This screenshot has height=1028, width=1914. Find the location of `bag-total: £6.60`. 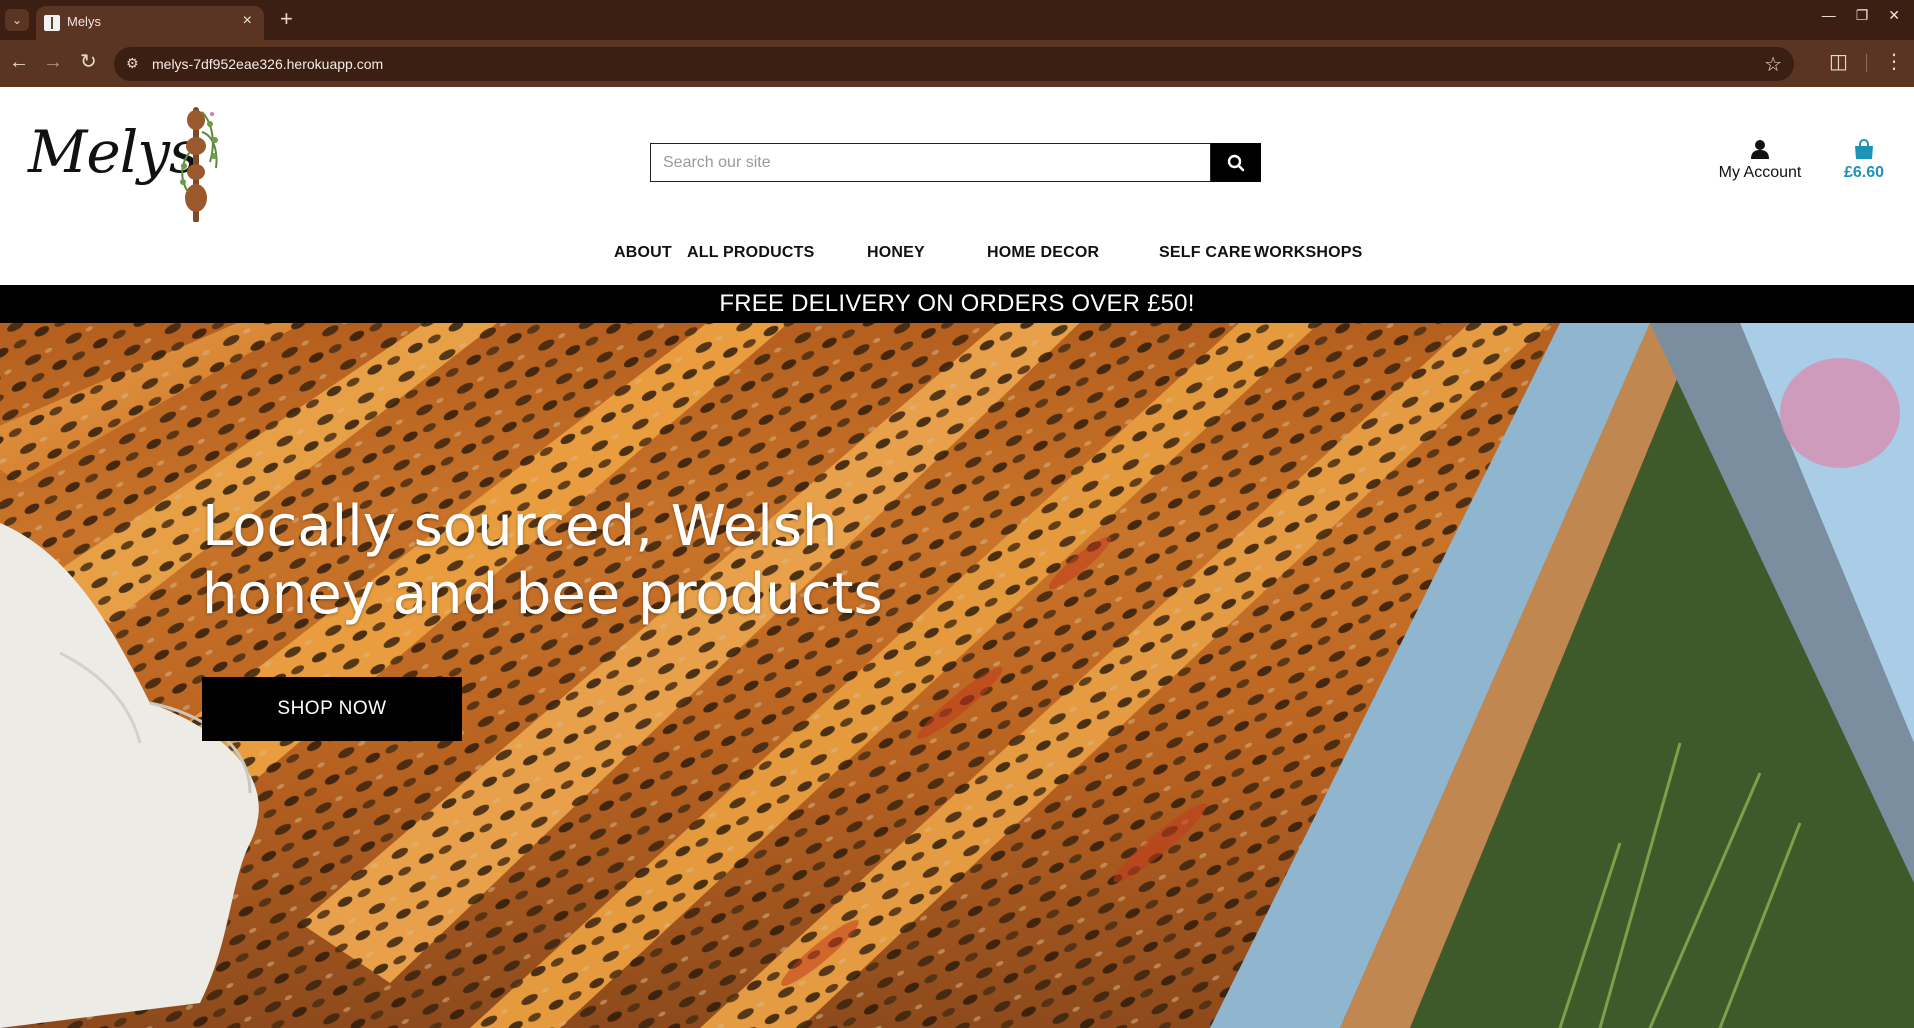

bag-total: £6.60 is located at coordinates (1864, 172).